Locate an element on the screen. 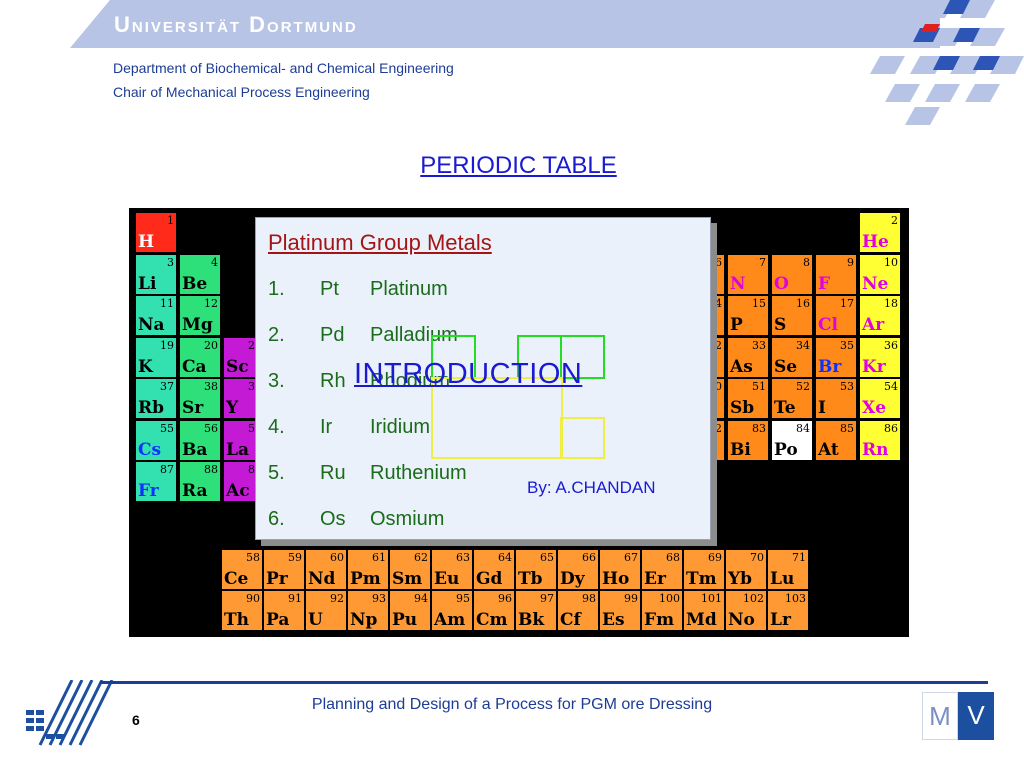 The width and height of the screenshot is (1024, 768). element-symbol: Pr is located at coordinates (277, 579).